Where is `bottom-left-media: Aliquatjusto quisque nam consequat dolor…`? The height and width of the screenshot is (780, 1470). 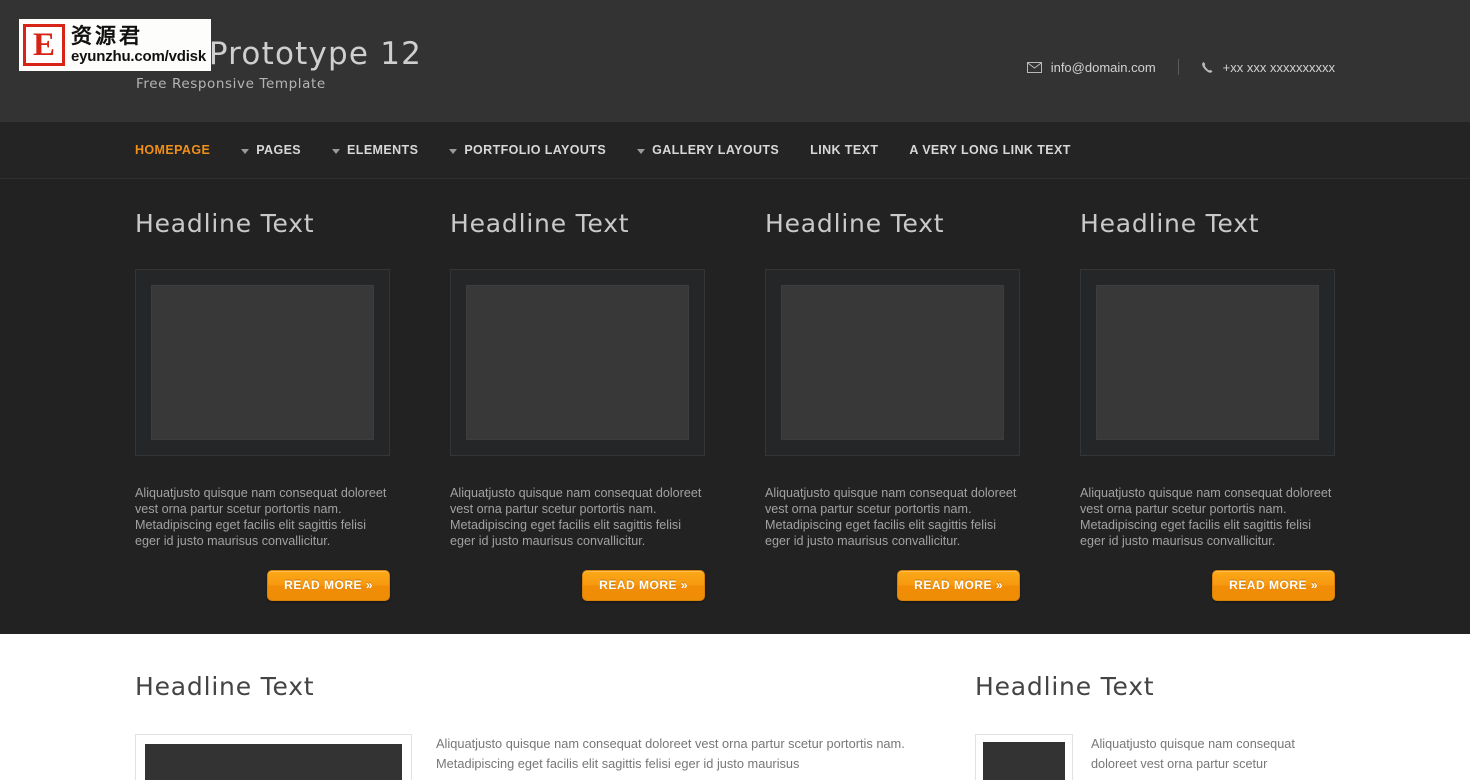 bottom-left-media: Aliquatjusto quisque nam consequat dolor… is located at coordinates (525, 757).